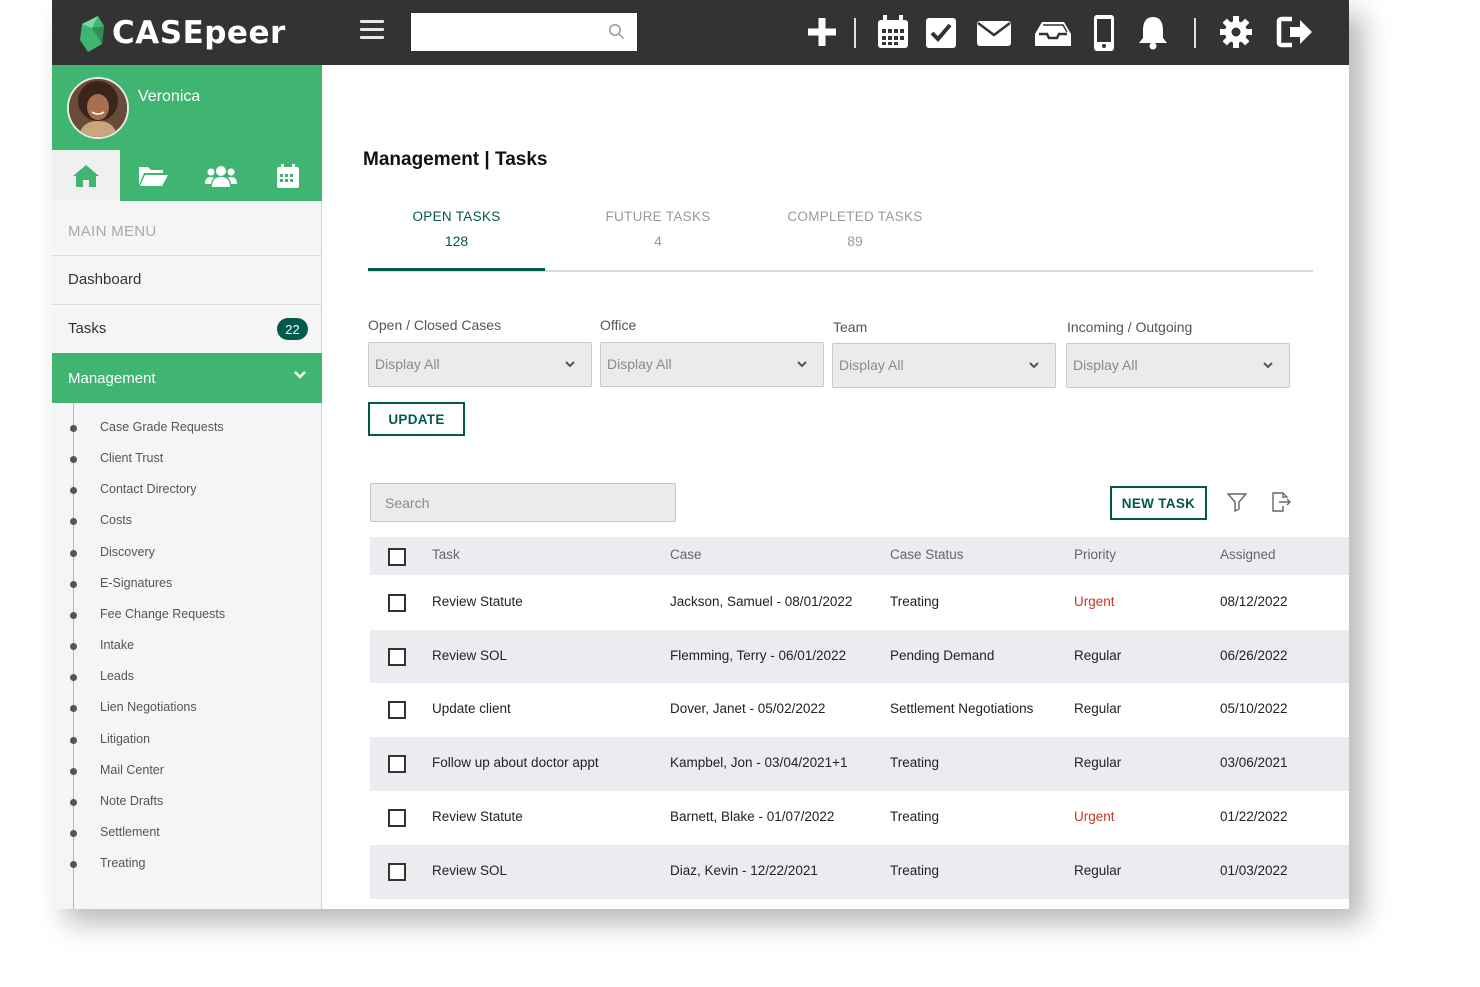 The width and height of the screenshot is (1480, 987). What do you see at coordinates (187, 328) in the screenshot?
I see `sidebar-item-tasks: Tasks 22` at bounding box center [187, 328].